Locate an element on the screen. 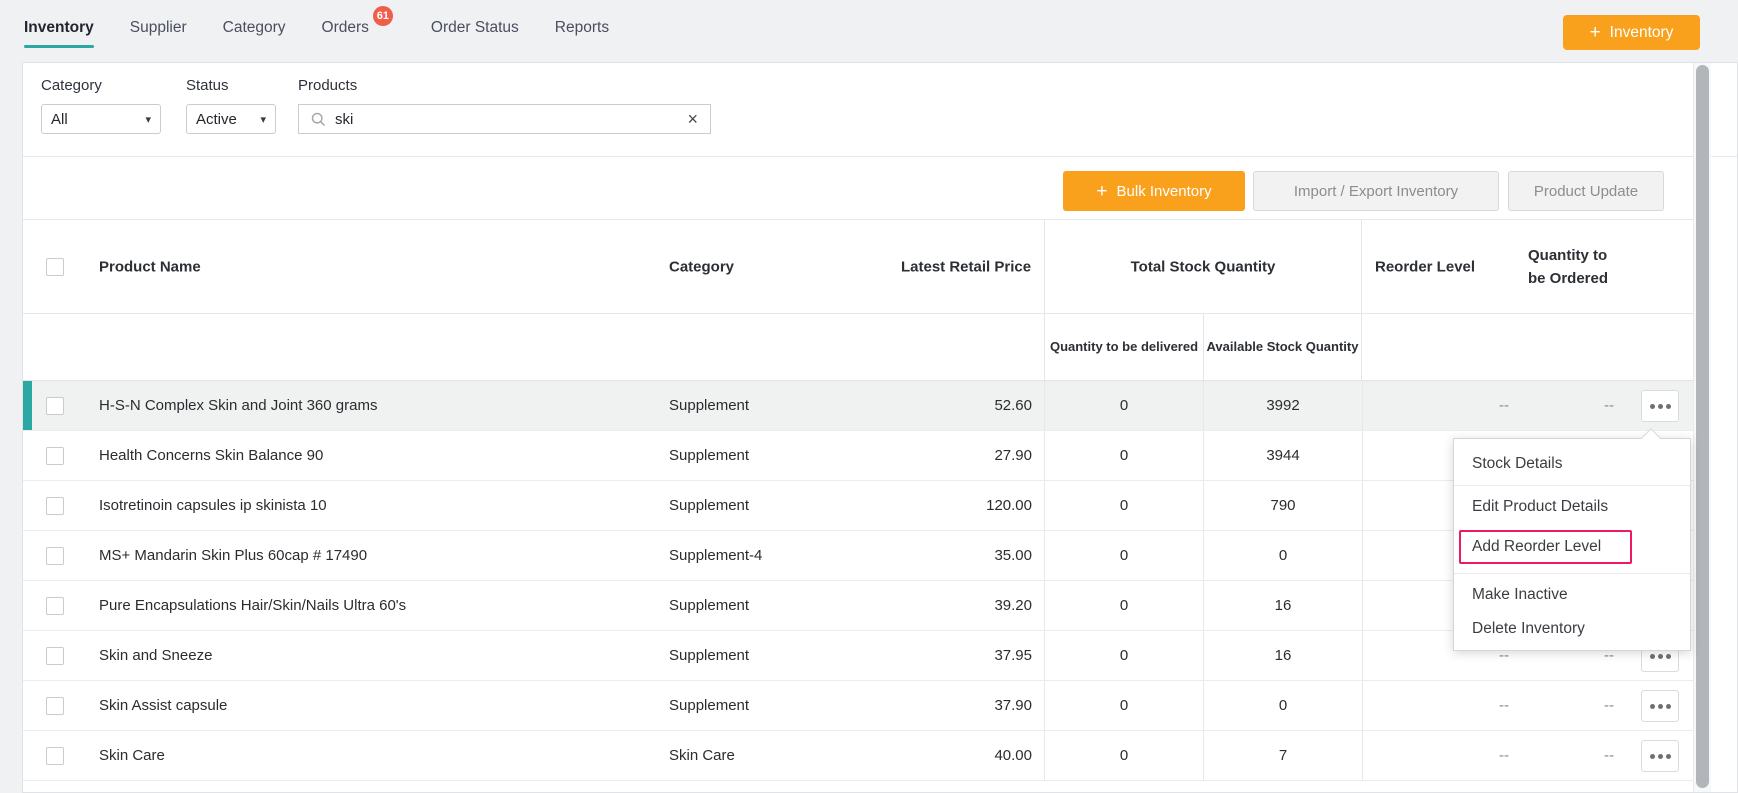  header-product-name: Product Name is located at coordinates (150, 266).